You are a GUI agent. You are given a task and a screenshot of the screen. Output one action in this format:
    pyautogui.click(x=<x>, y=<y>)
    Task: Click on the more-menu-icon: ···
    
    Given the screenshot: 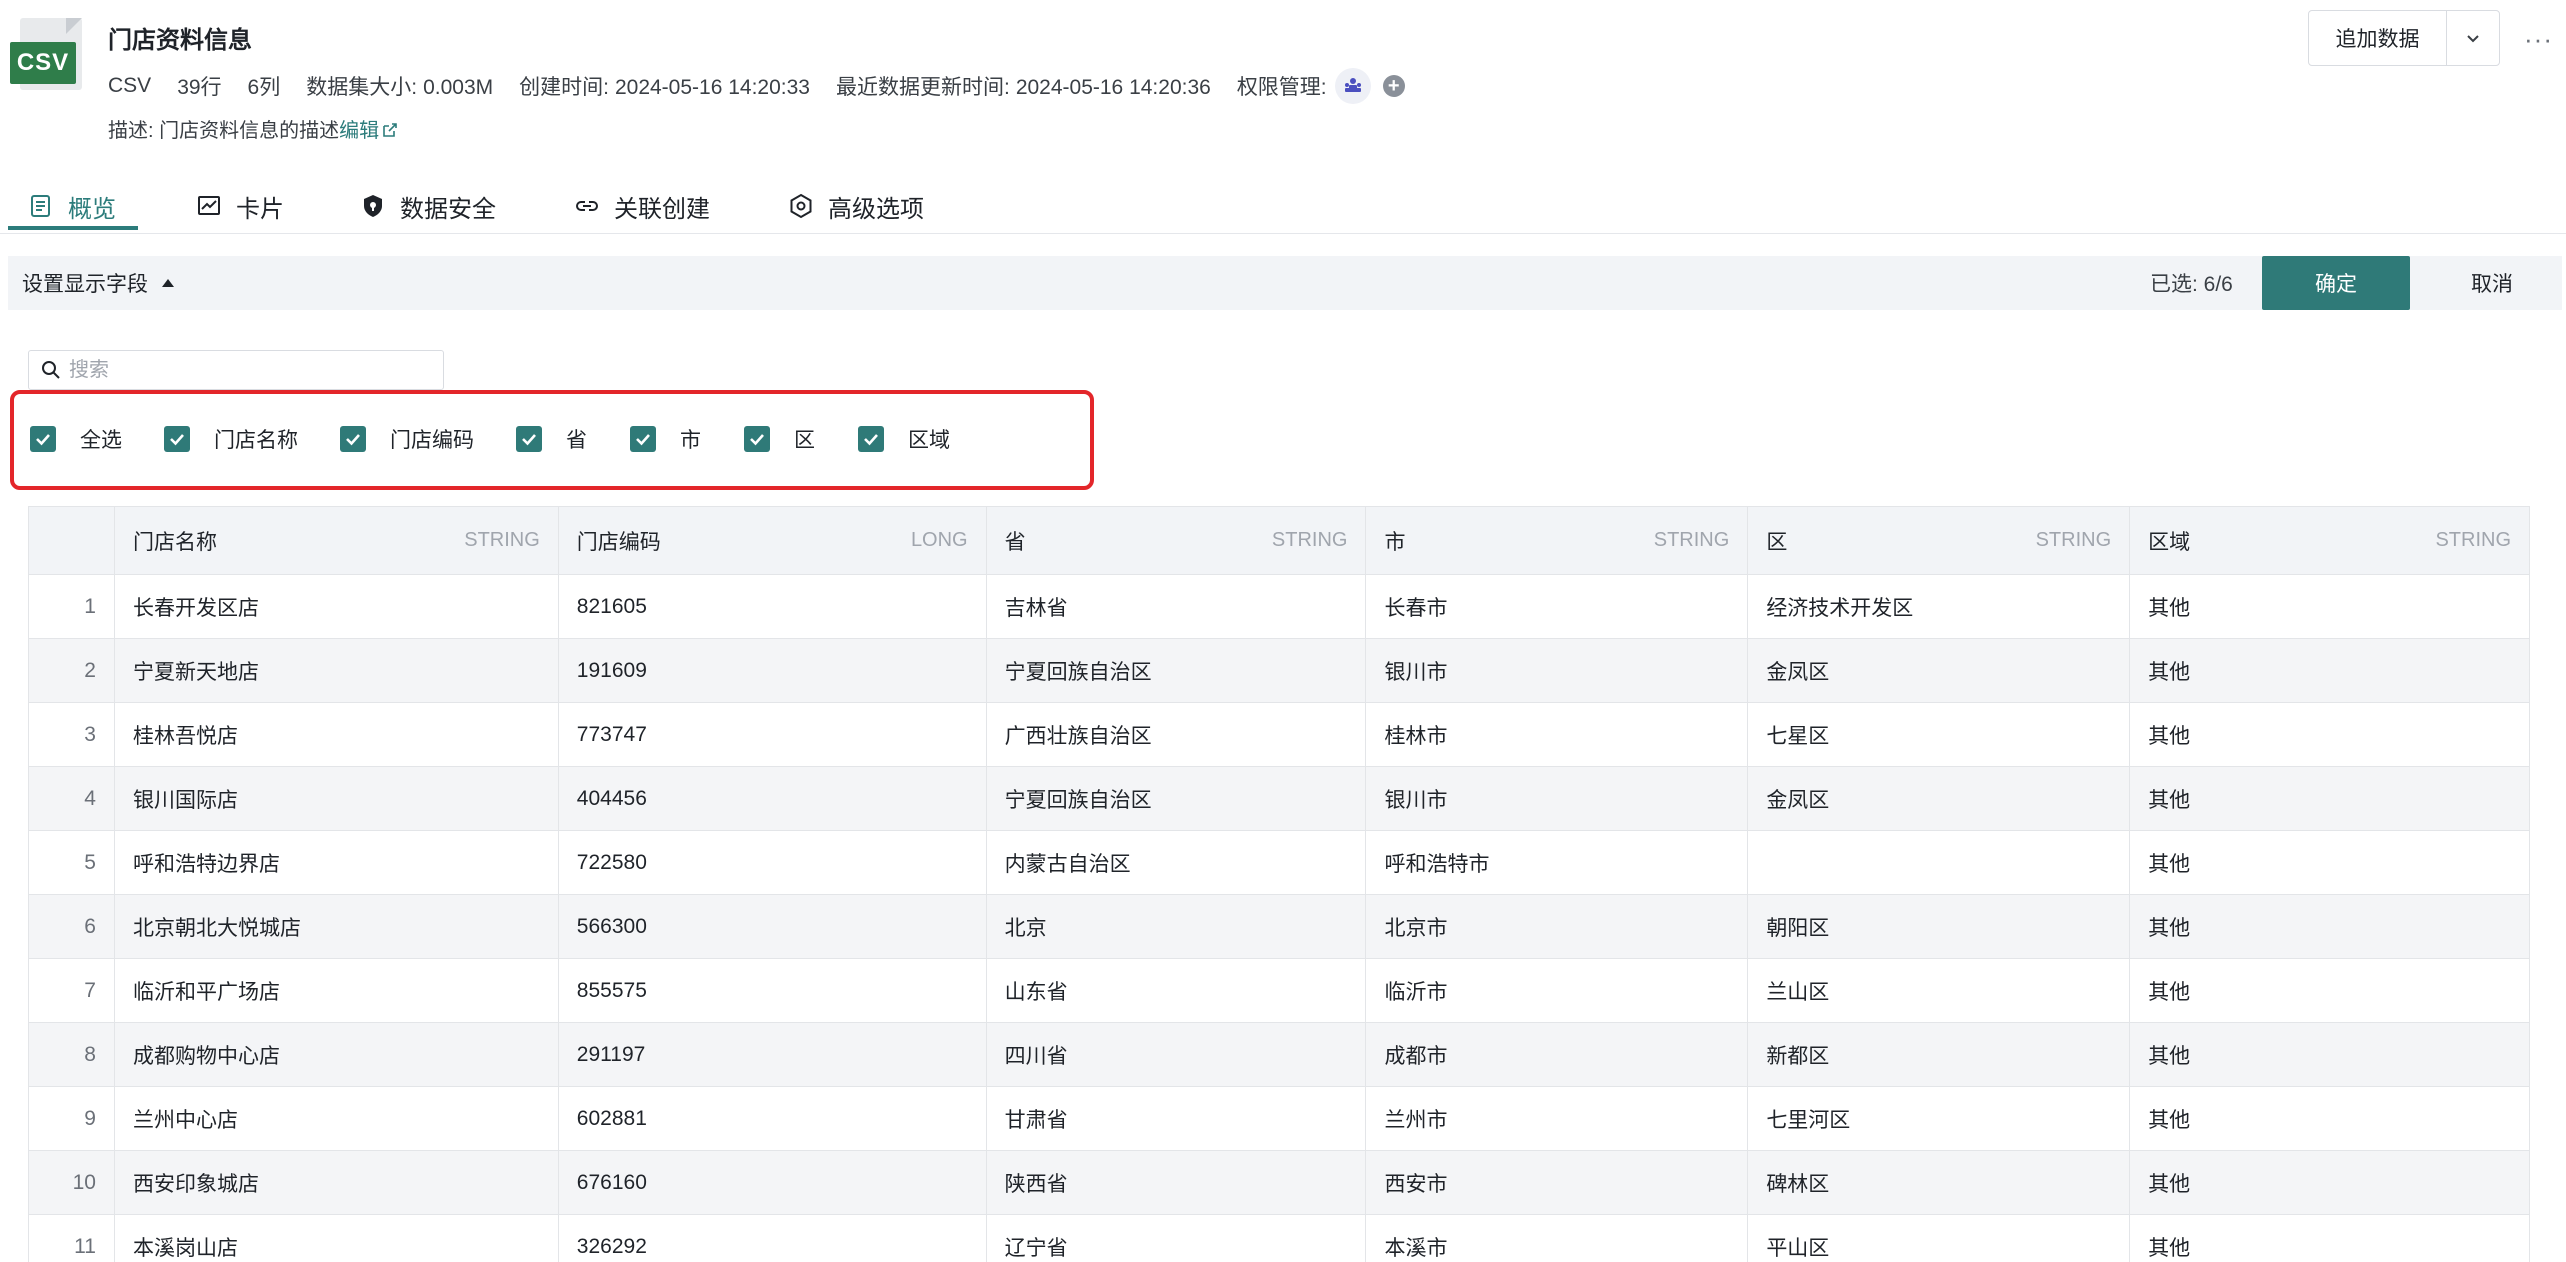 What is the action you would take?
    pyautogui.click(x=2538, y=39)
    